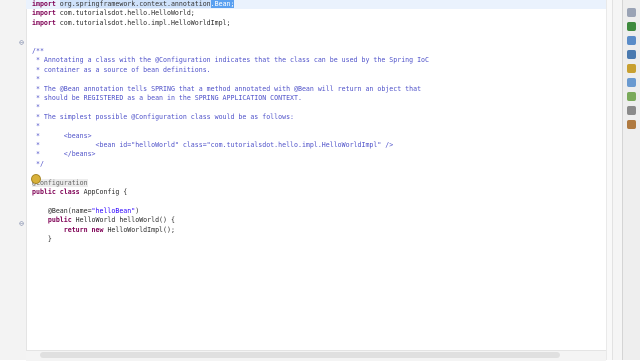  I want to click on code-line: * </beans>, so click(64, 154).